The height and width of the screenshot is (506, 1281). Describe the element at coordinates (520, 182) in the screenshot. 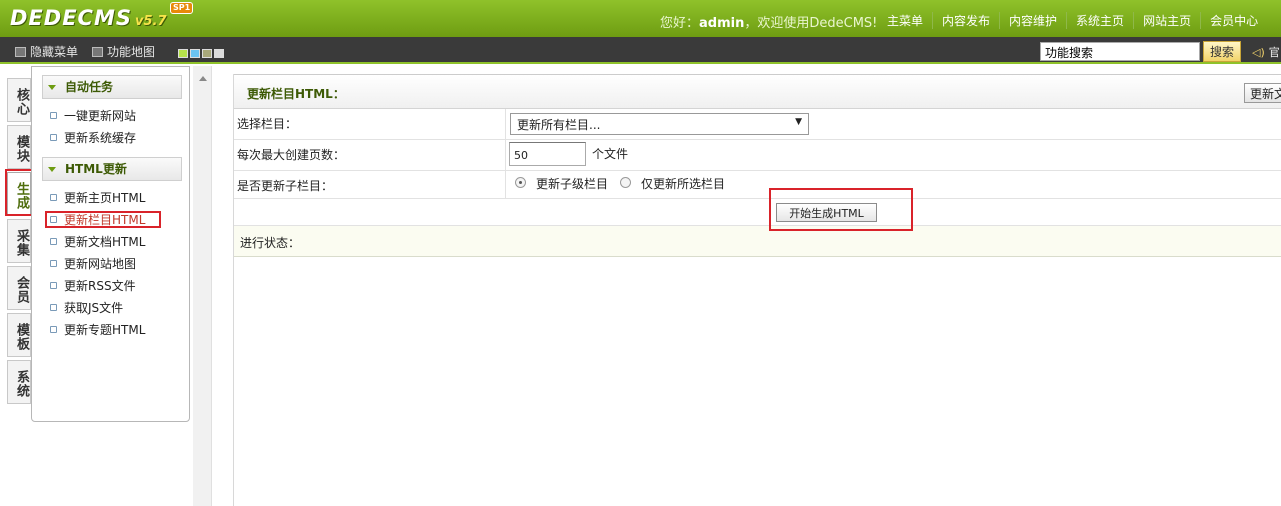

I see `radio-update-sub` at that location.